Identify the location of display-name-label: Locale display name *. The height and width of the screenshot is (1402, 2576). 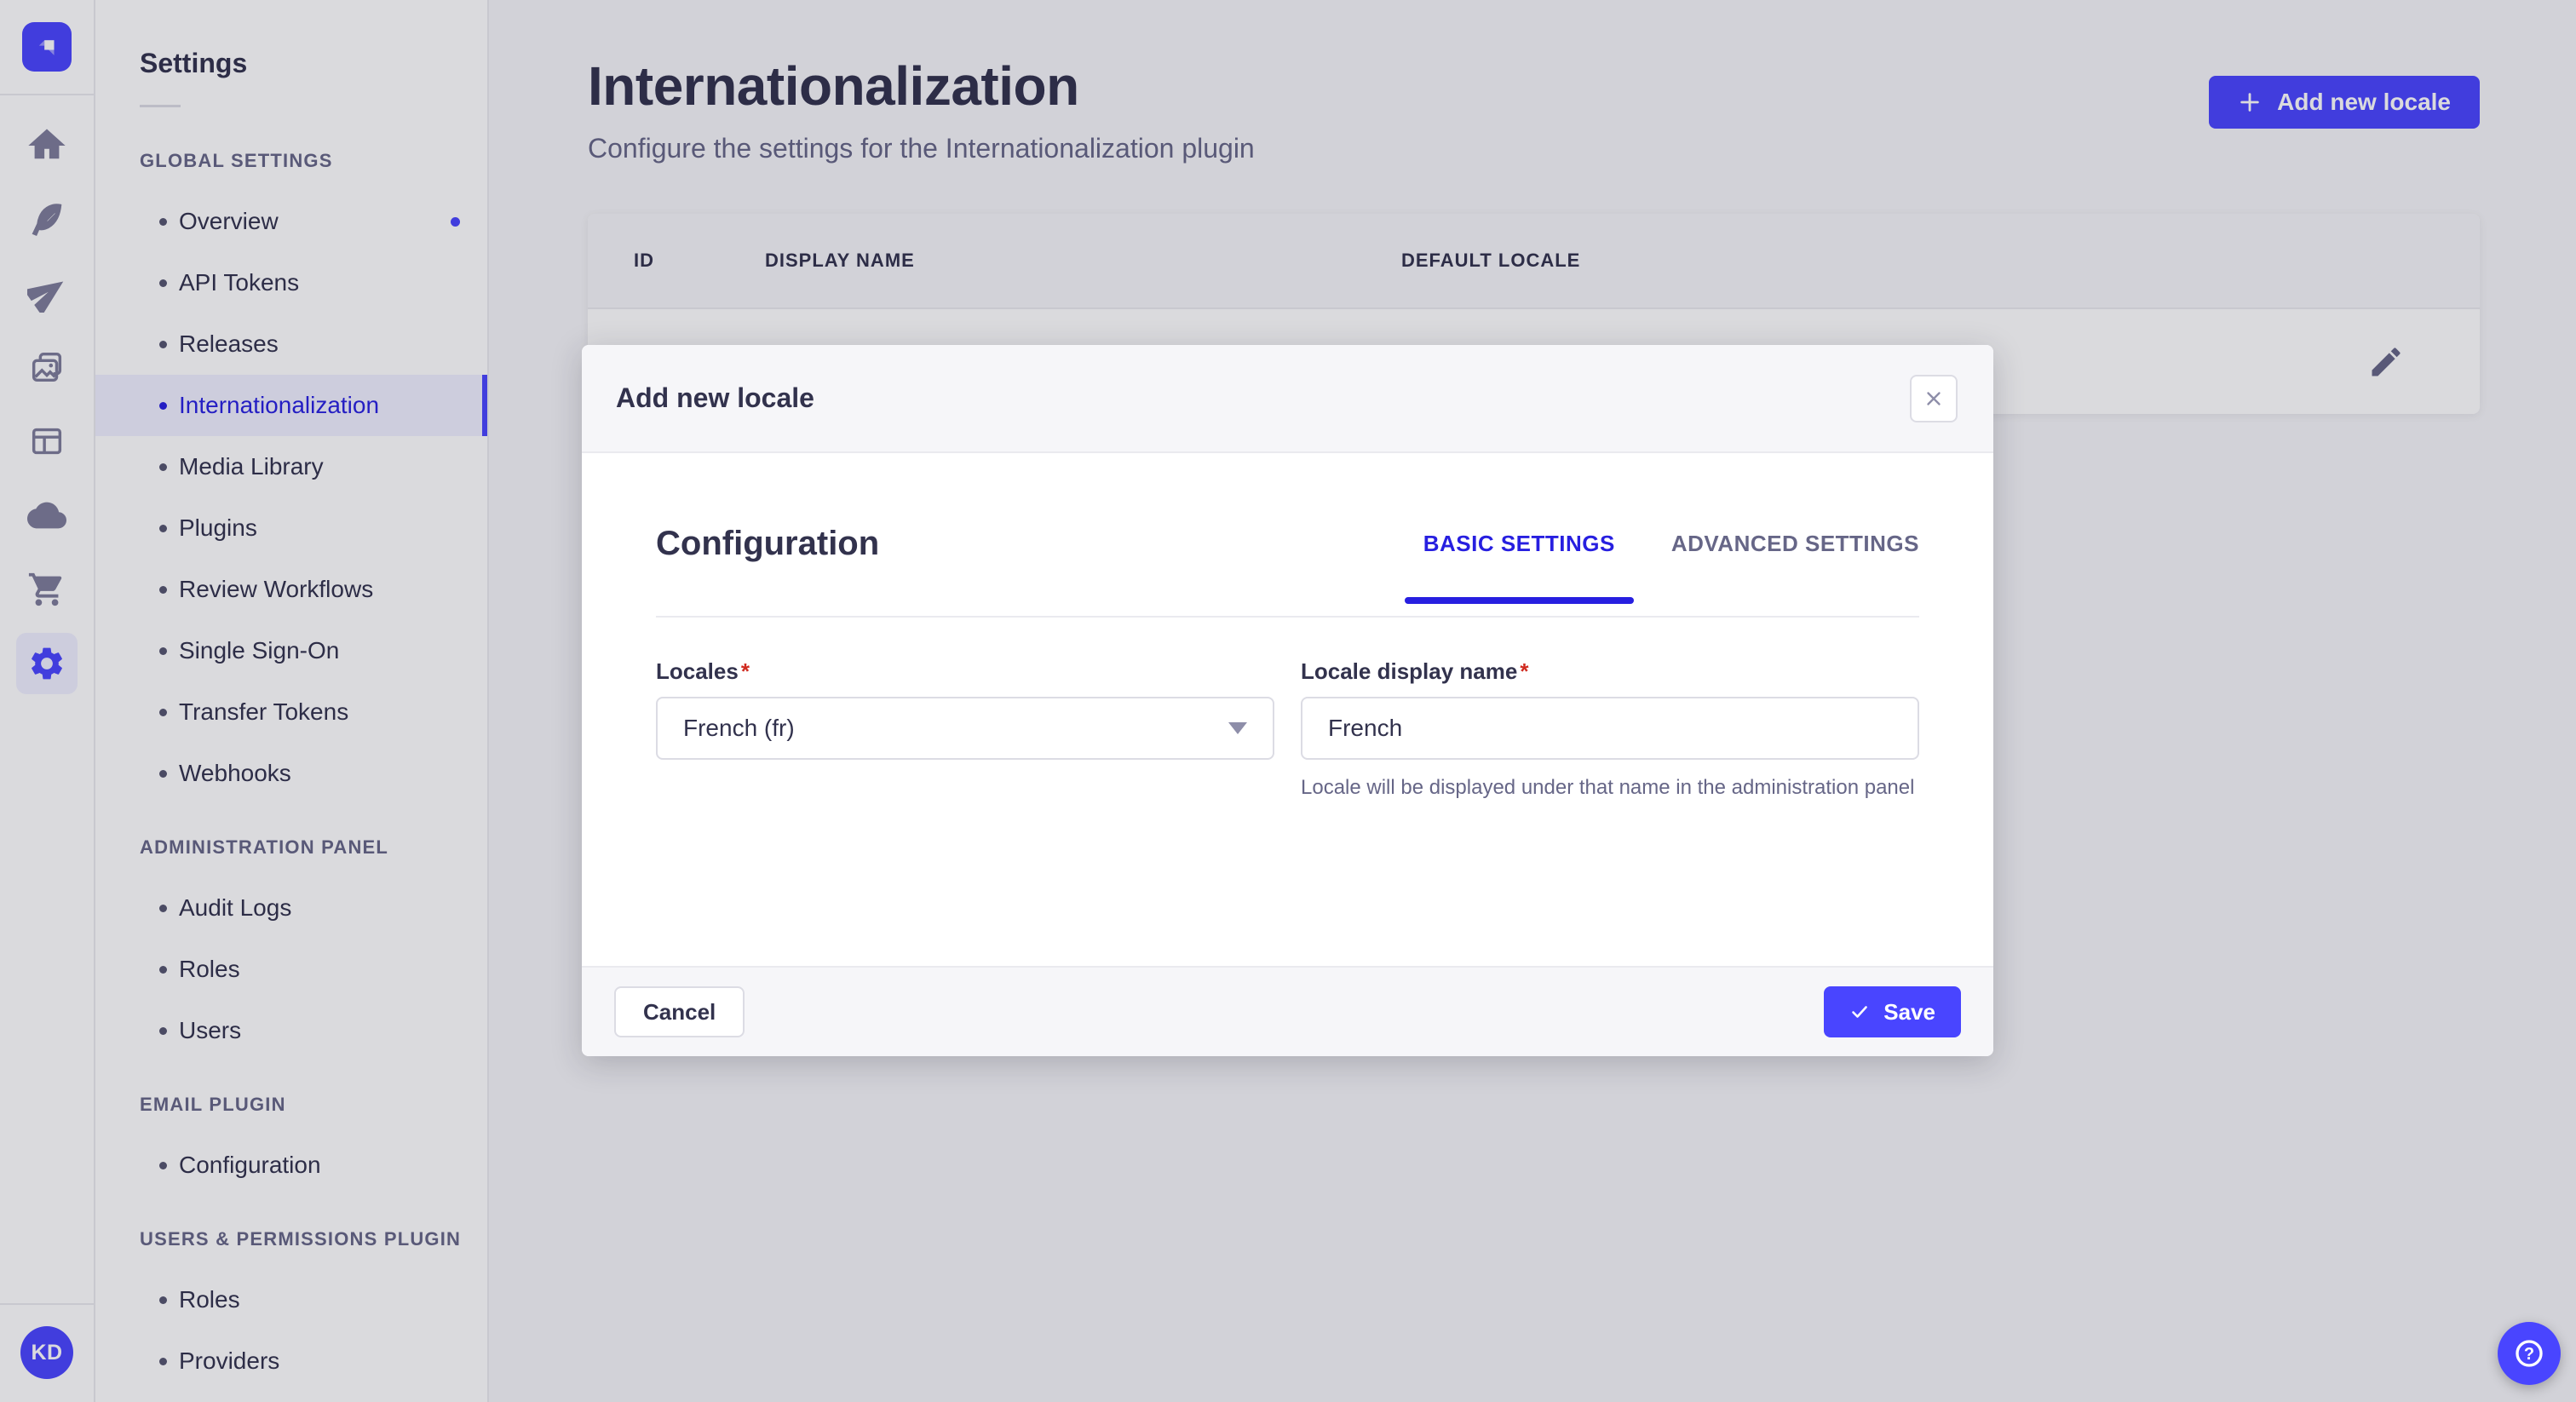
(1415, 671).